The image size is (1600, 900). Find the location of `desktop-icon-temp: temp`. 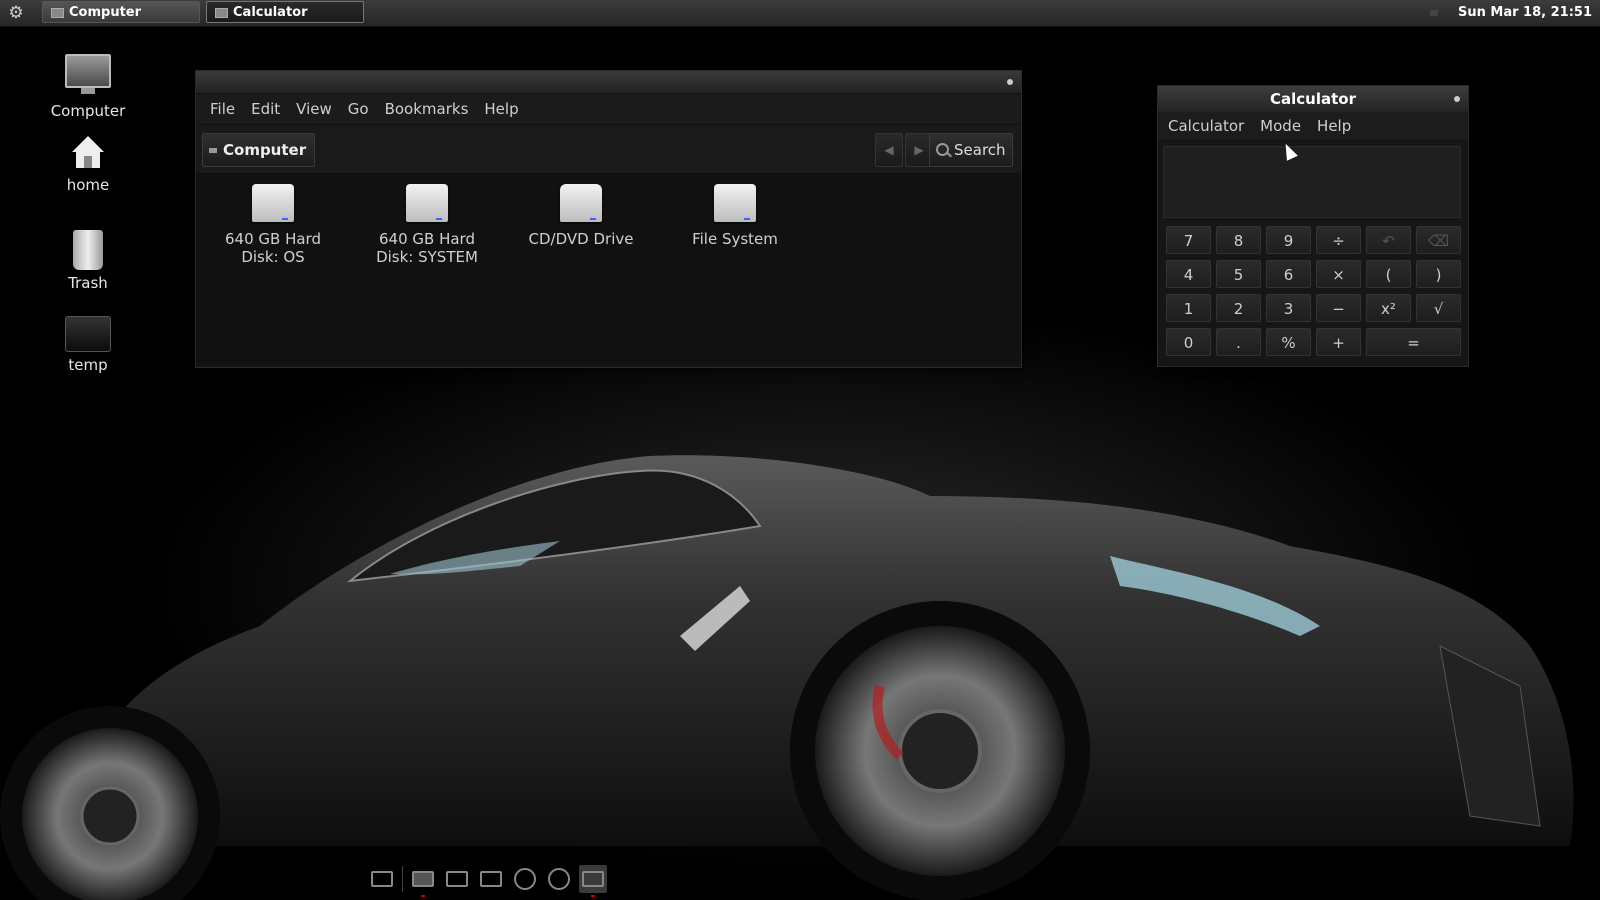

desktop-icon-temp: temp is located at coordinates (88, 345).